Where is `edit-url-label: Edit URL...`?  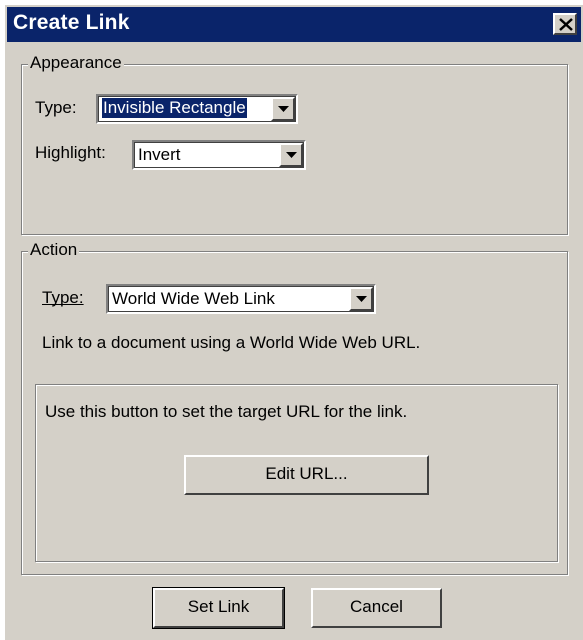
edit-url-label: Edit URL... is located at coordinates (306, 473).